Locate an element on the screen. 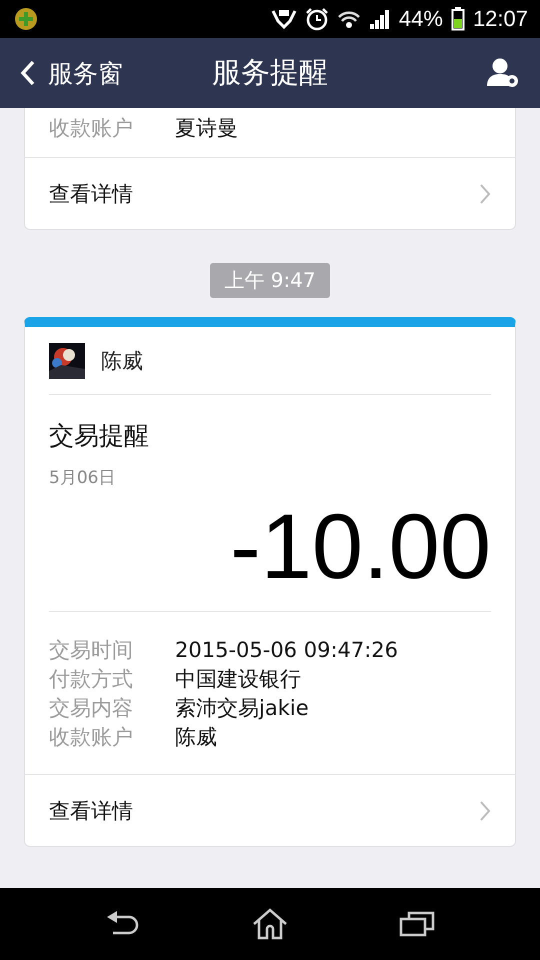 The image size is (540, 960). field-value: 陈威 is located at coordinates (196, 737).